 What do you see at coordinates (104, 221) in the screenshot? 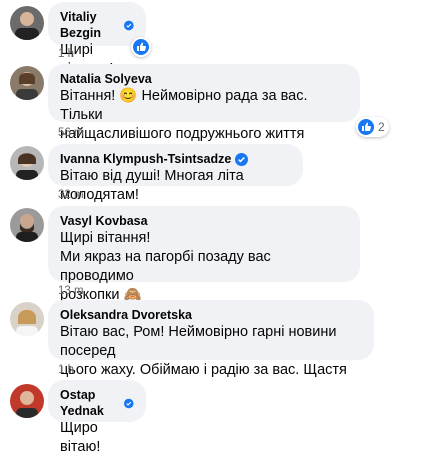
I see `author-name-text: Vasyl Kovbasa` at bounding box center [104, 221].